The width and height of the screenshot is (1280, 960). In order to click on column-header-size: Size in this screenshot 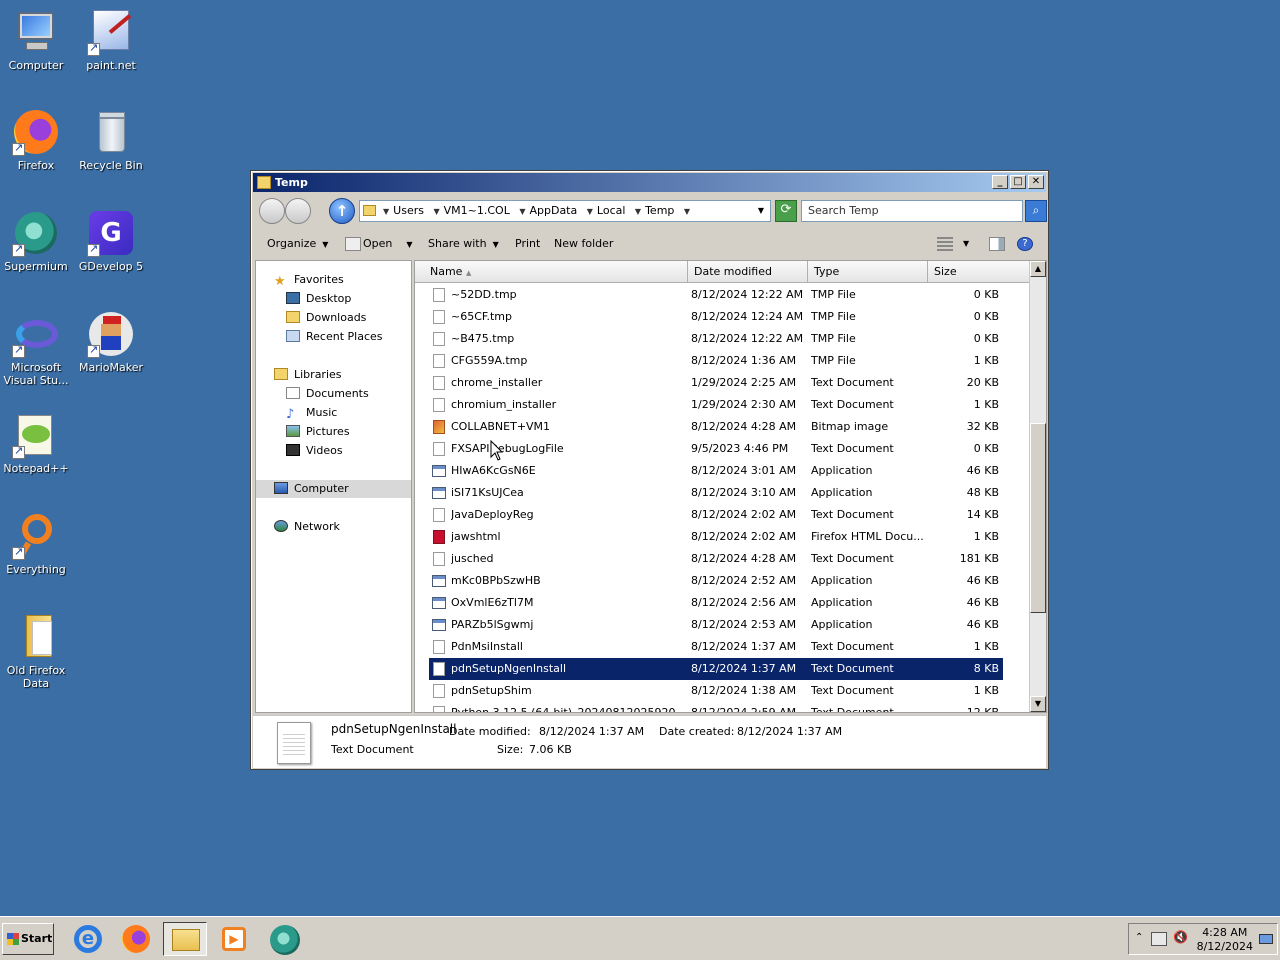, I will do `click(980, 272)`.